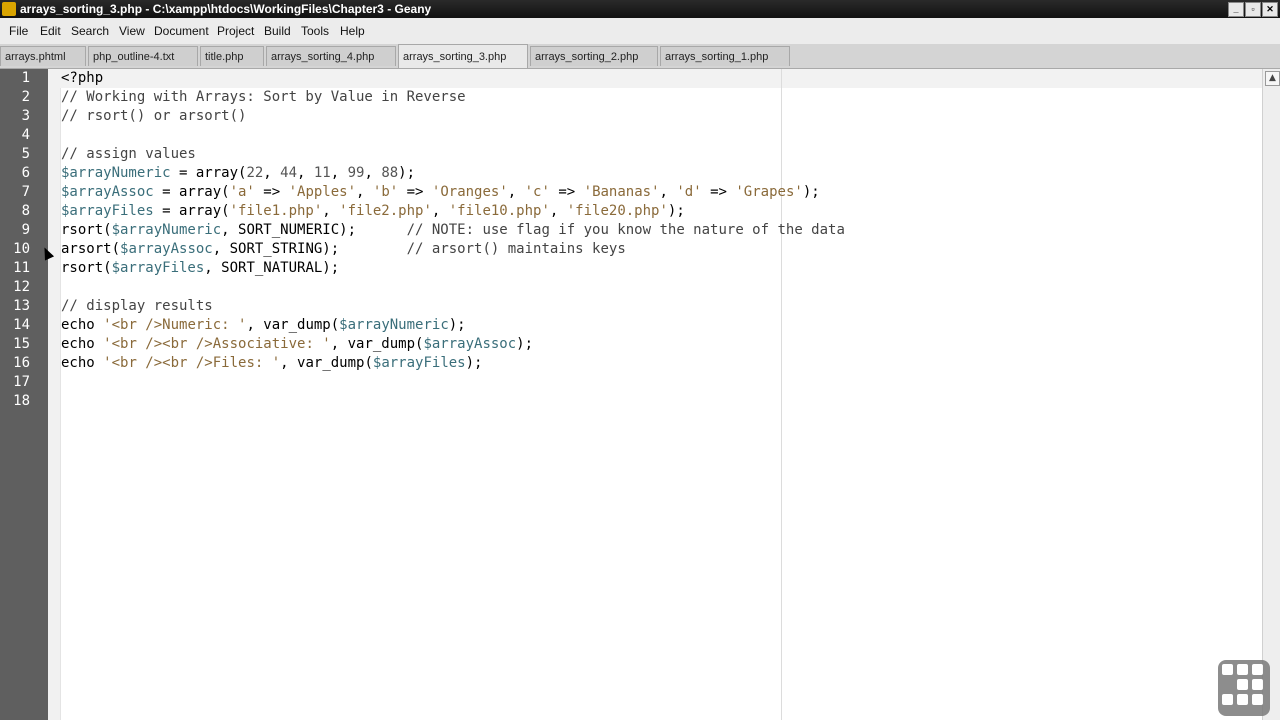 The height and width of the screenshot is (720, 1280). What do you see at coordinates (25, 154) in the screenshot?
I see `line-number: 5` at bounding box center [25, 154].